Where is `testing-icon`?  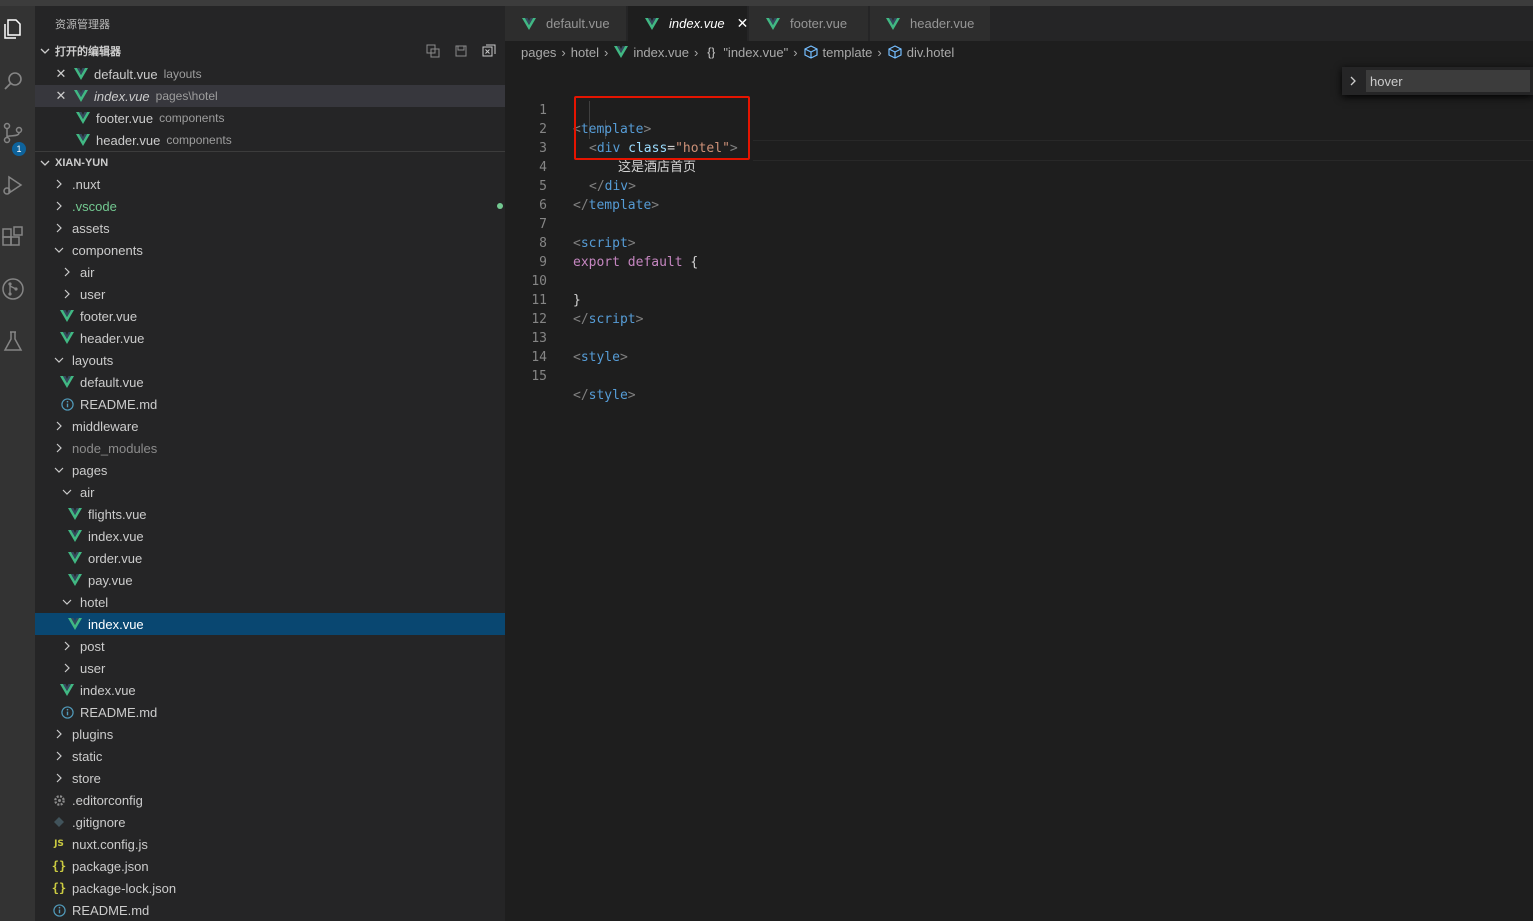
testing-icon is located at coordinates (13, 341).